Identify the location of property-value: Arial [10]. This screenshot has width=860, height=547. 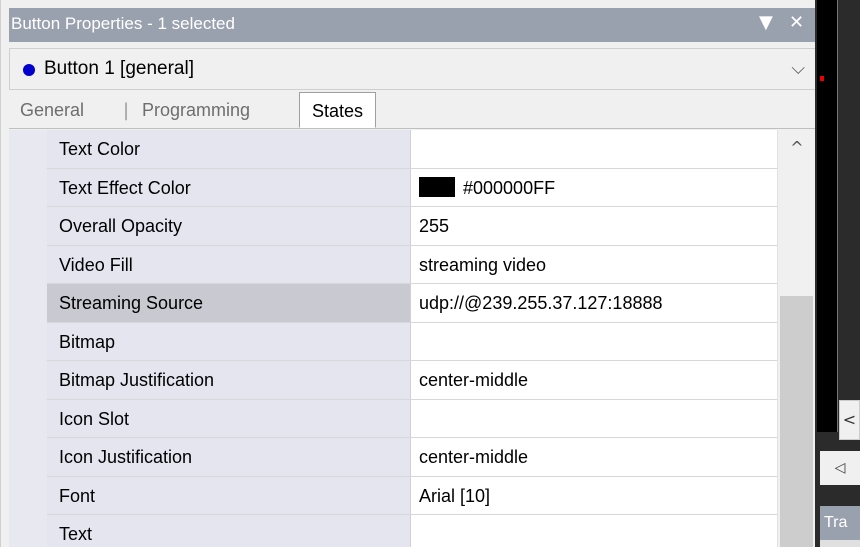
(594, 496).